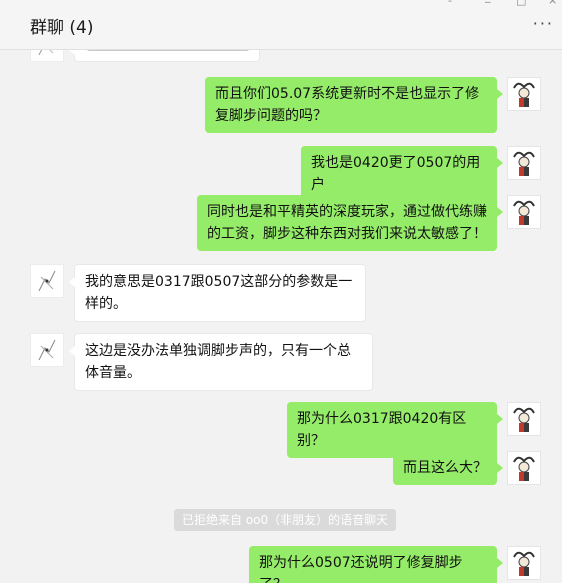  What do you see at coordinates (450, 3) in the screenshot?
I see `pin-button: -` at bounding box center [450, 3].